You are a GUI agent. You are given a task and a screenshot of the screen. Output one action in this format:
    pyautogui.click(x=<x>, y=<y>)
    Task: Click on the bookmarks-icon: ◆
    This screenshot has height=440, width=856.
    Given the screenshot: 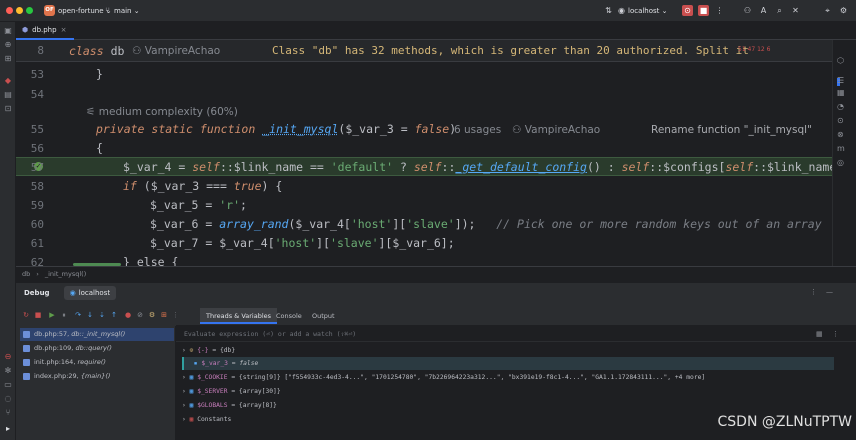 What is the action you would take?
    pyautogui.click(x=8, y=81)
    